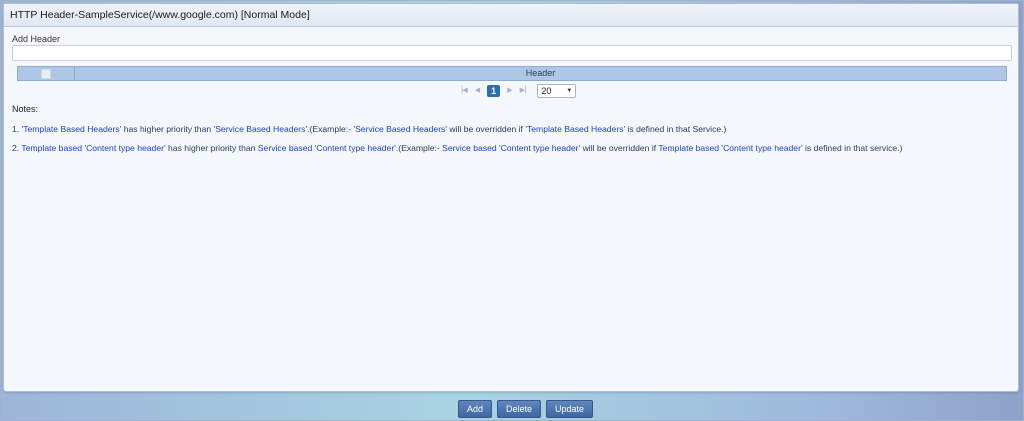 The height and width of the screenshot is (421, 1024). What do you see at coordinates (676, 129) in the screenshot?
I see `note-text: is defined in that Service.)` at bounding box center [676, 129].